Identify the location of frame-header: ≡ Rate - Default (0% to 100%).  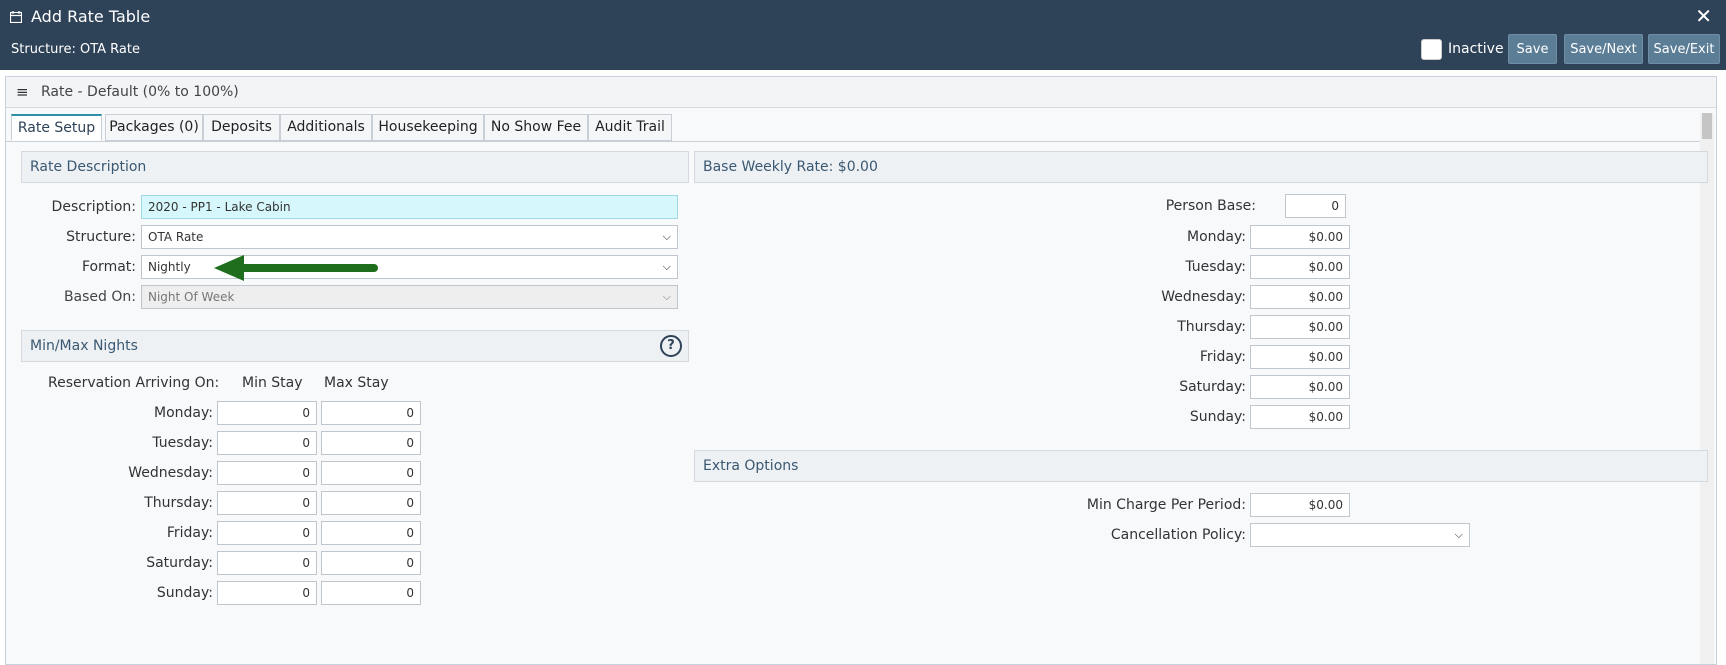
(861, 92).